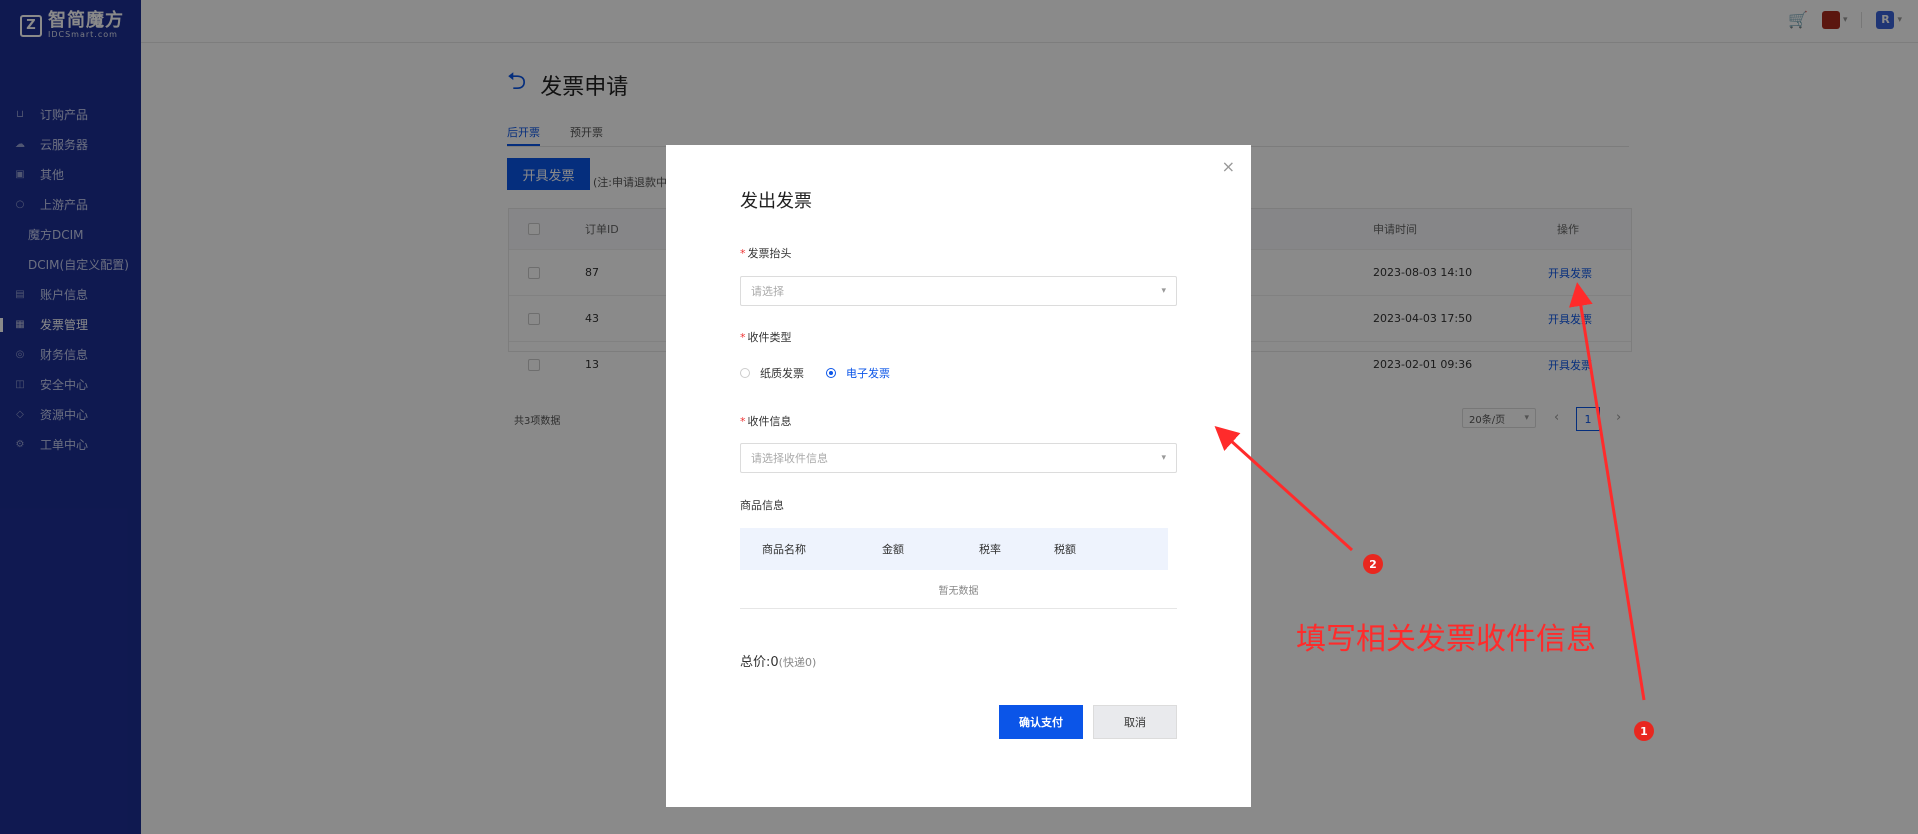 This screenshot has height=834, width=1918. I want to click on annotation-badge-2: 2, so click(1373, 564).